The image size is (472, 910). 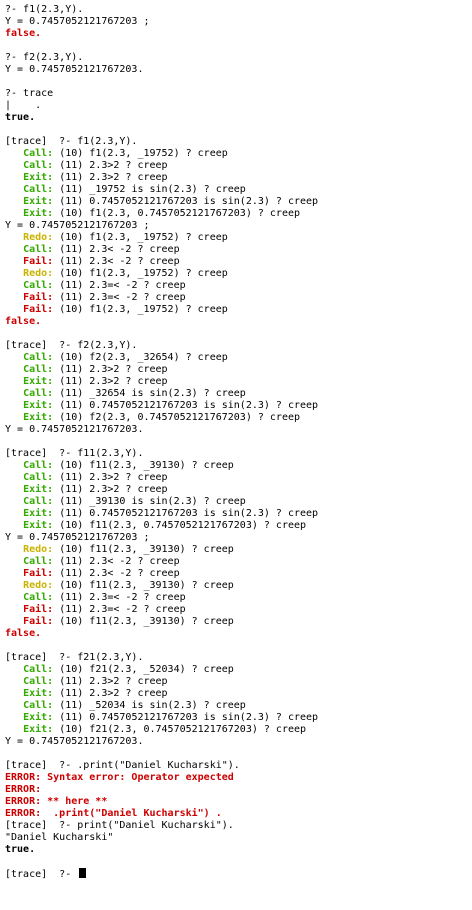 I want to click on console-text: | ., so click(x=23, y=105).